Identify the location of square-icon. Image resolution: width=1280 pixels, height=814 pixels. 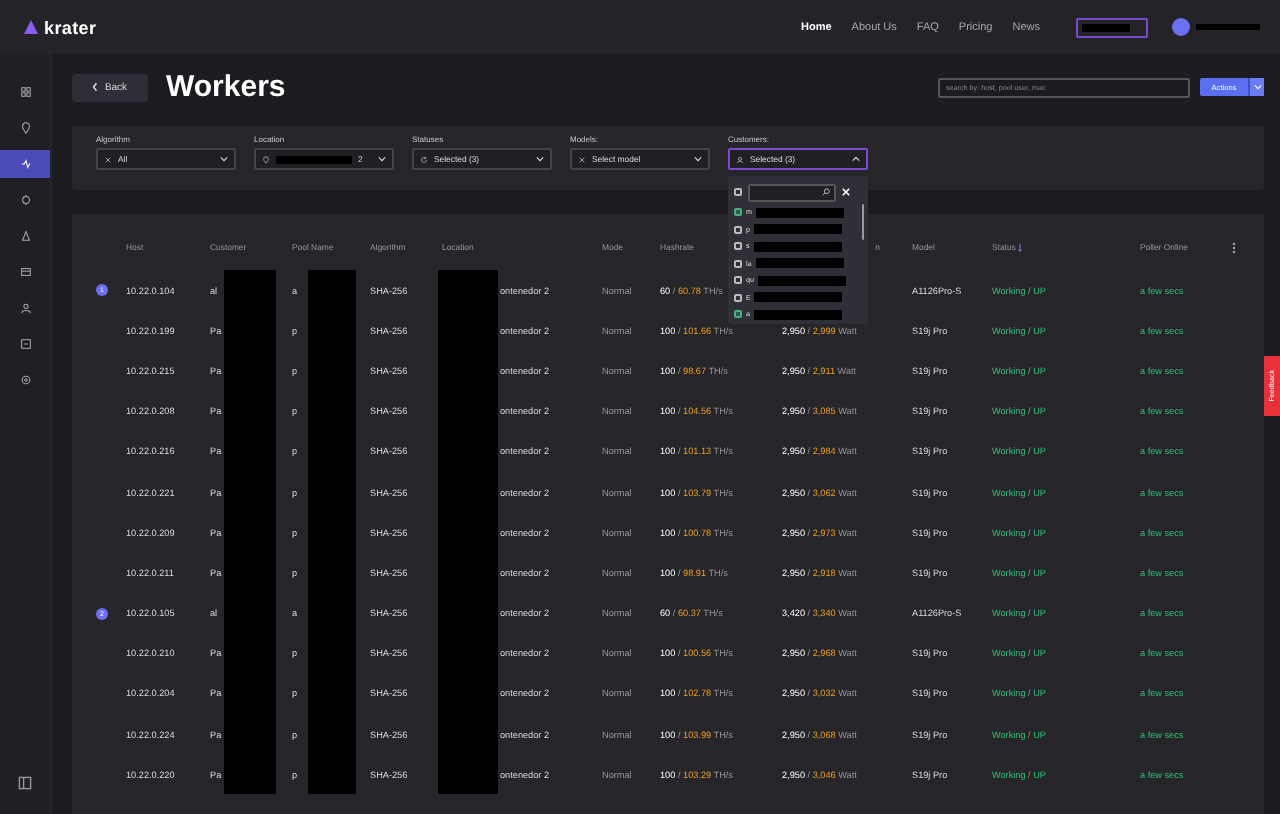
(25, 344).